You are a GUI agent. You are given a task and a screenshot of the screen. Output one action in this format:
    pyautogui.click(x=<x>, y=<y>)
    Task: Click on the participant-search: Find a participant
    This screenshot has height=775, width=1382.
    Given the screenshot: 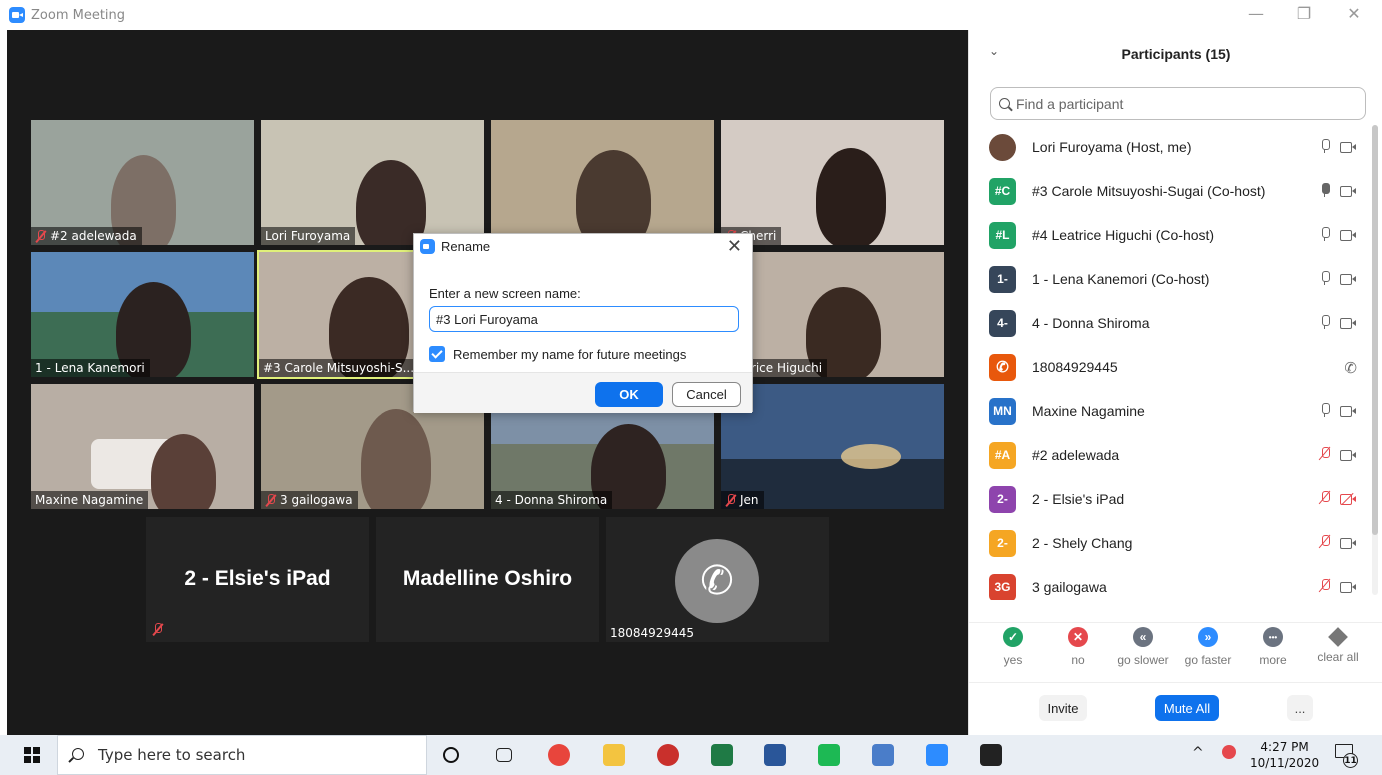 What is the action you would take?
    pyautogui.click(x=1178, y=103)
    